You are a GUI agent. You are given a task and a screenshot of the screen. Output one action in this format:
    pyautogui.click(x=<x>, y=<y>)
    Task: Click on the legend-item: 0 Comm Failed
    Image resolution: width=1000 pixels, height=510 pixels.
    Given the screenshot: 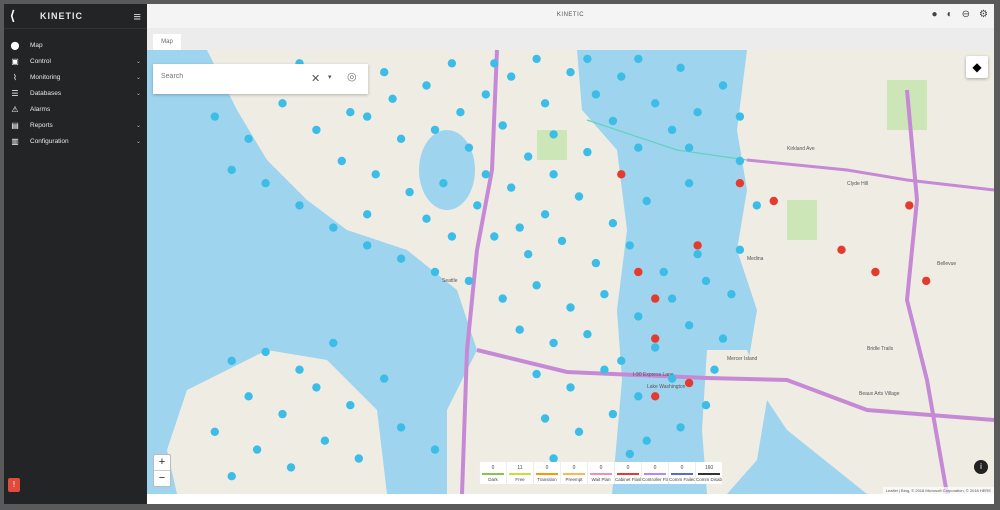 What is the action you would take?
    pyautogui.click(x=681, y=473)
    